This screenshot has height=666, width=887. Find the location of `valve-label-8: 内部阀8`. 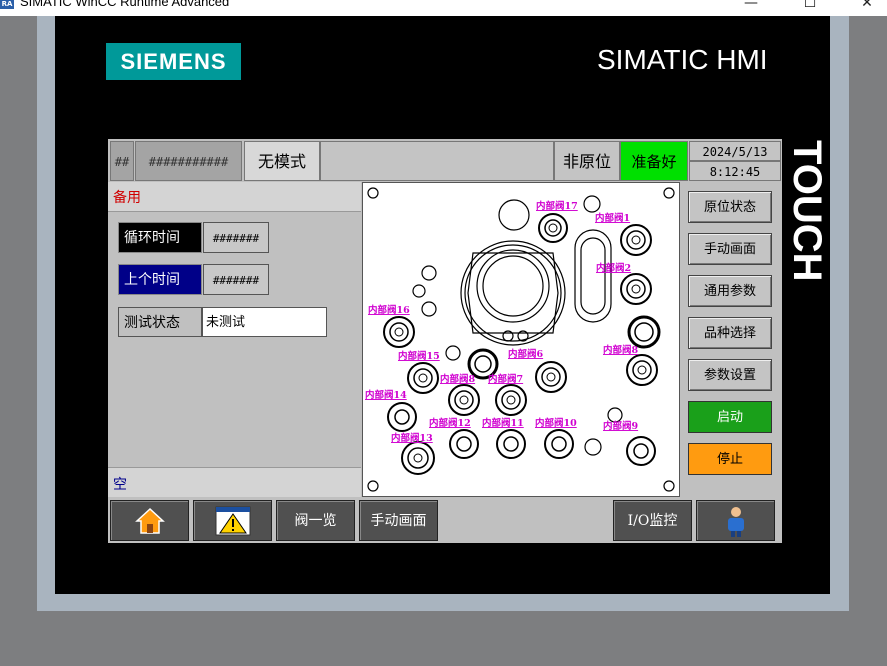

valve-label-8: 内部阀8 is located at coordinates (458, 379).